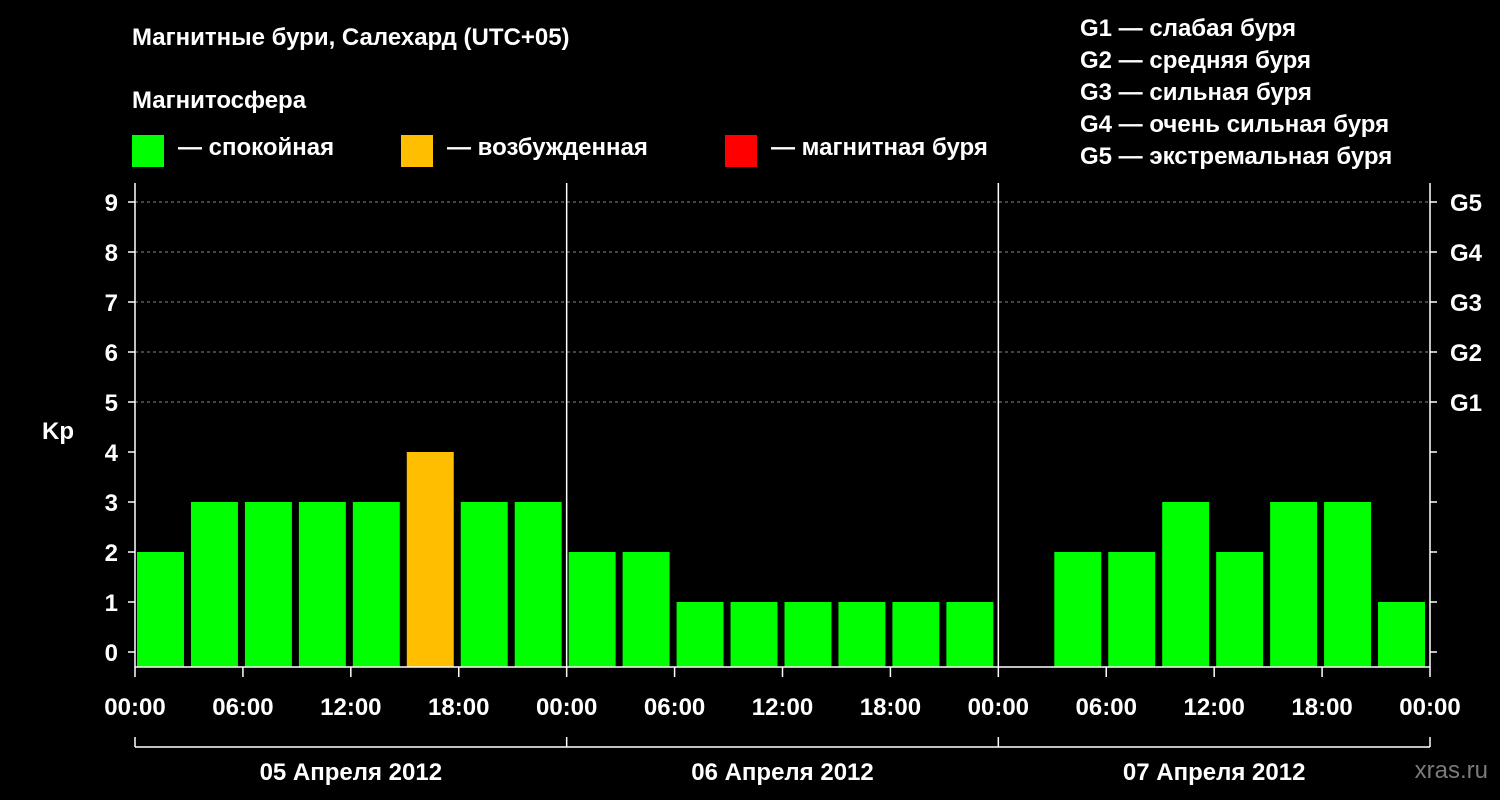 Image resolution: width=1500 pixels, height=800 pixels. I want to click on y-tick-label: 2, so click(111, 553).